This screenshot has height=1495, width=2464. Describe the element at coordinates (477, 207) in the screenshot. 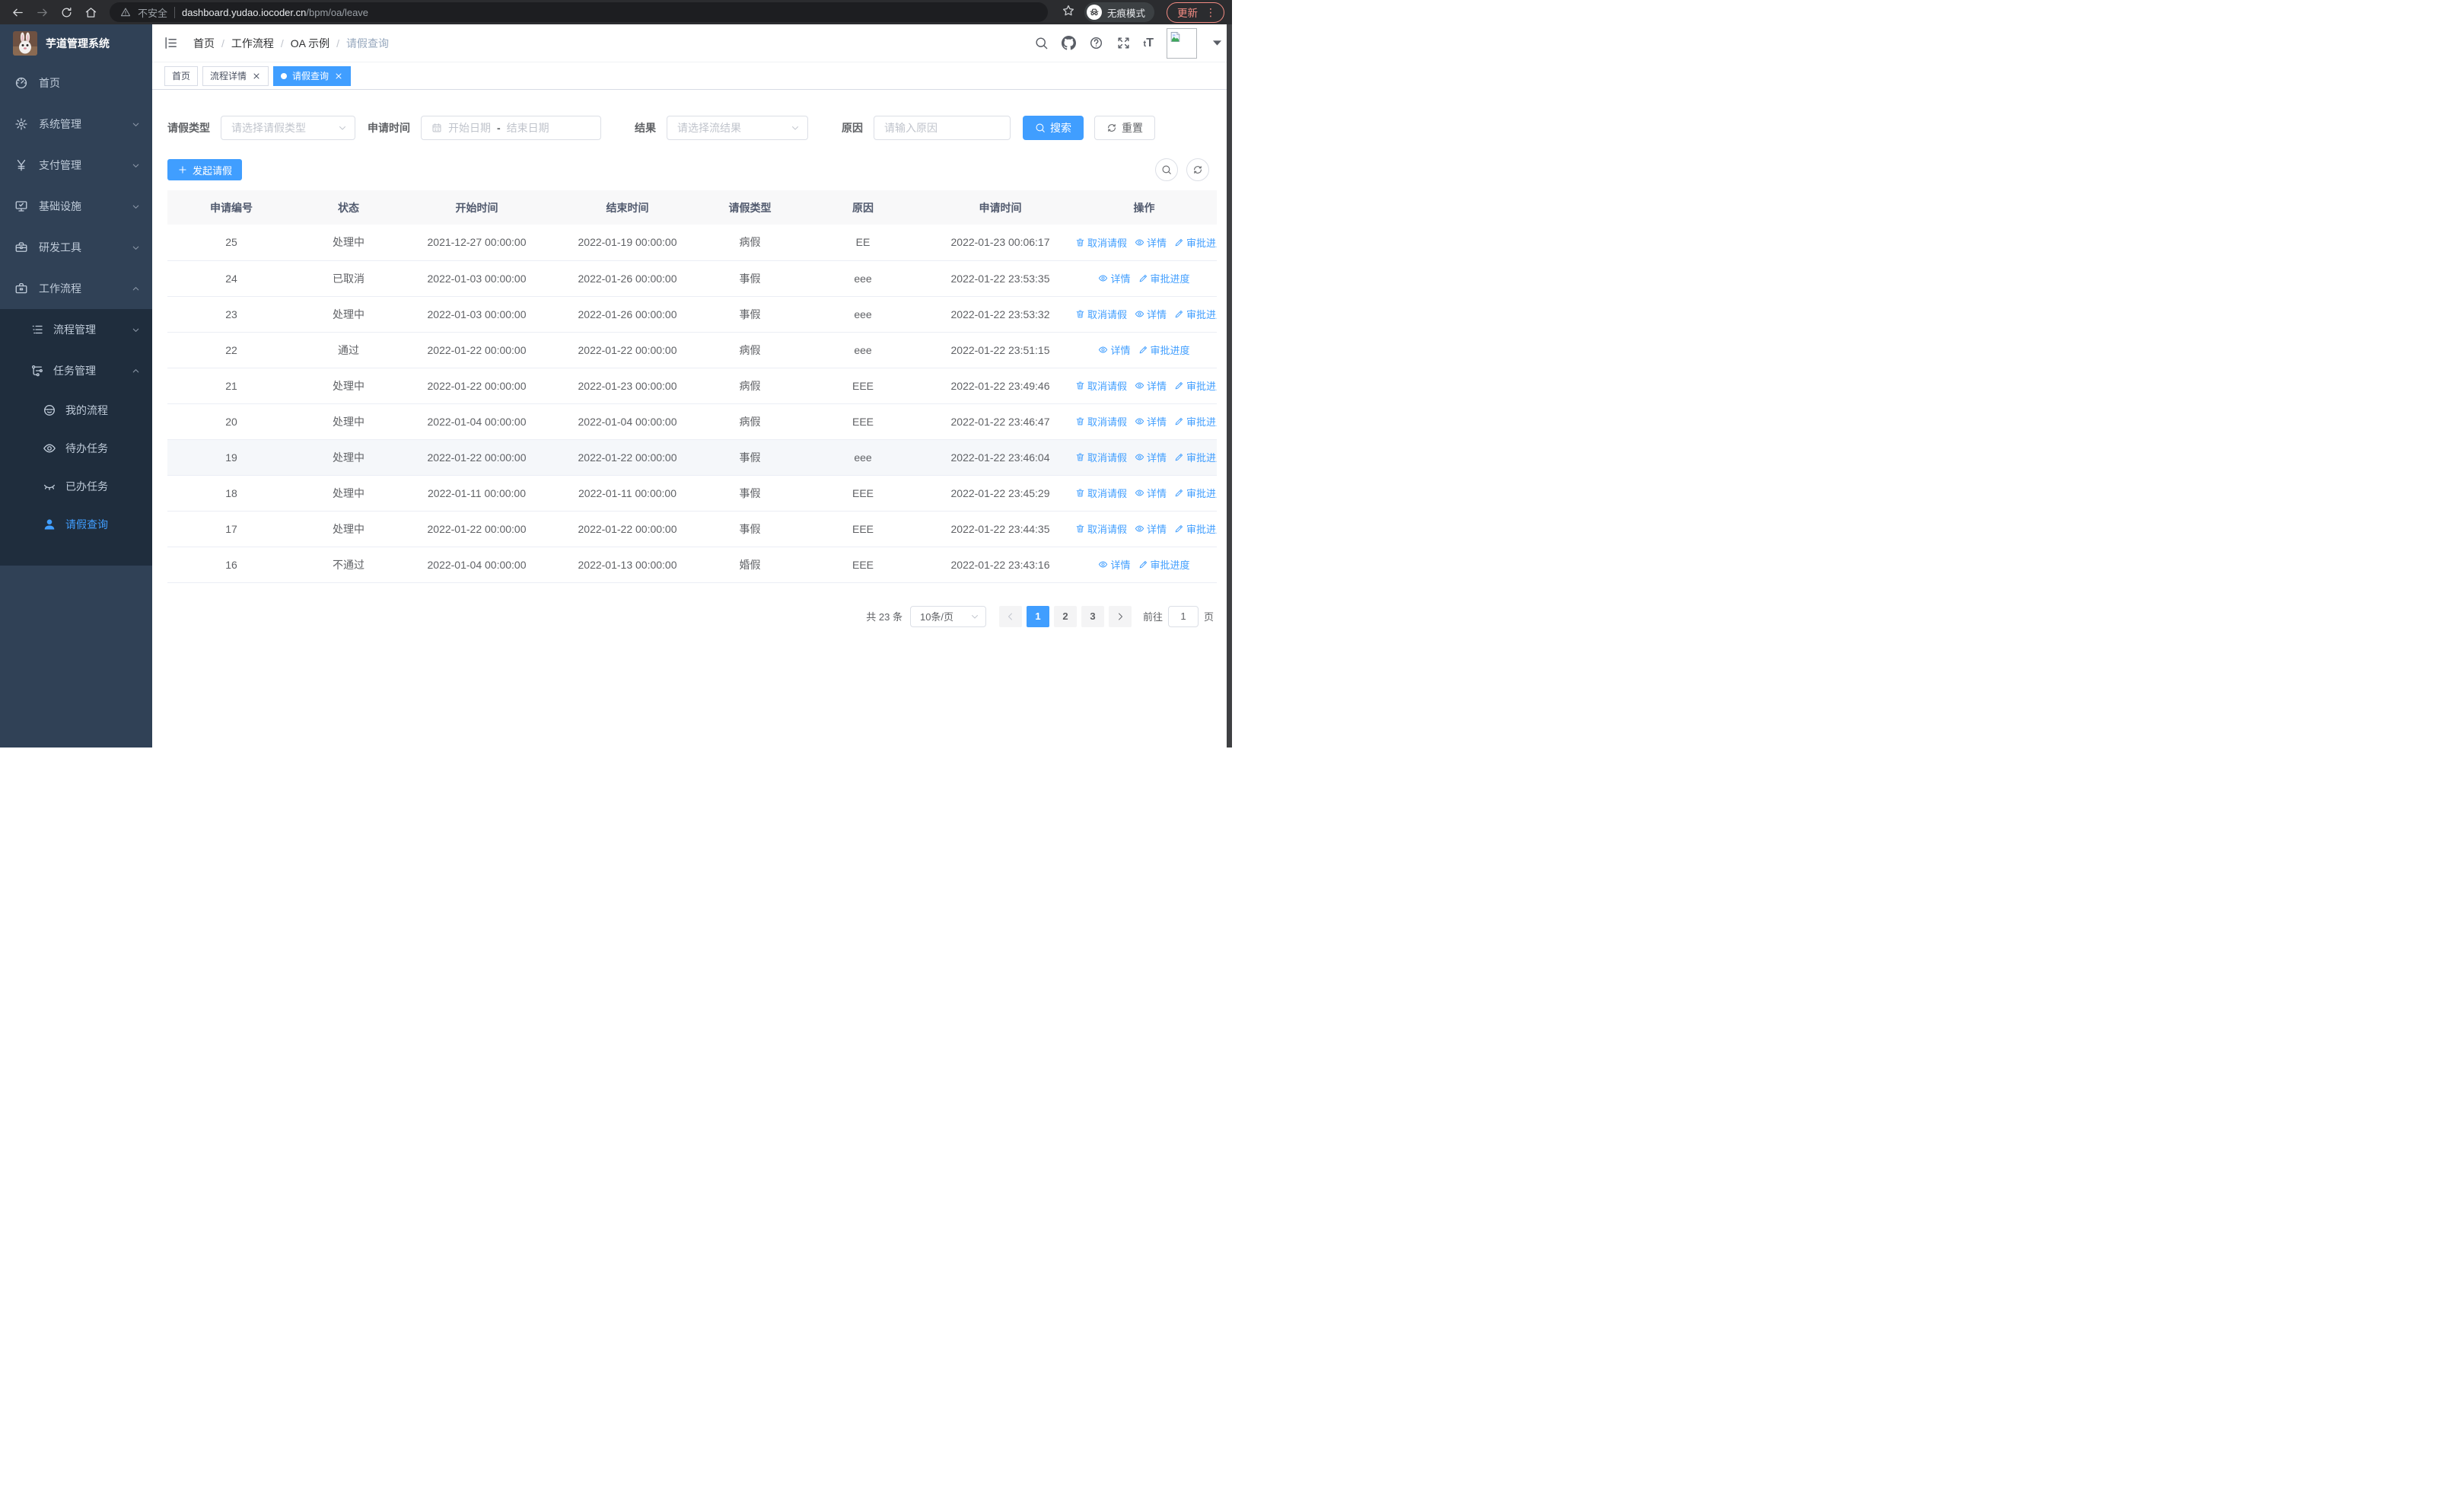

I see `table-header-cell: 开始时间` at that location.